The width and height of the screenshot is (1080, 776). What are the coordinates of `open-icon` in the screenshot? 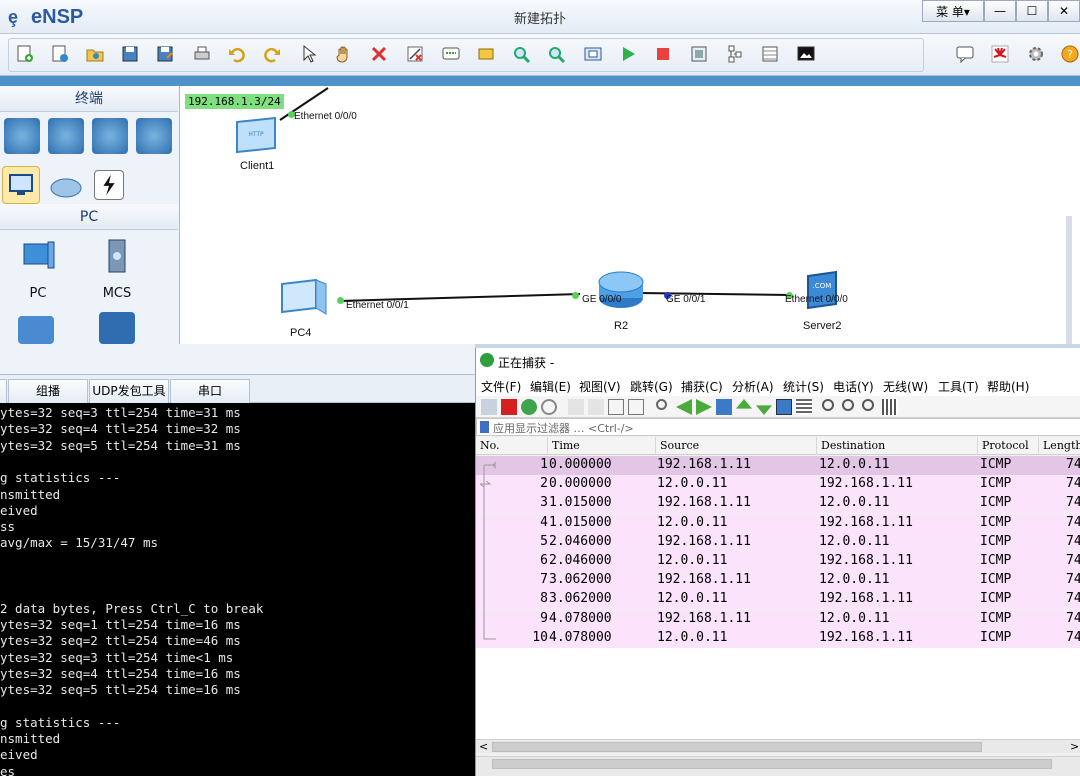 It's located at (95, 54).